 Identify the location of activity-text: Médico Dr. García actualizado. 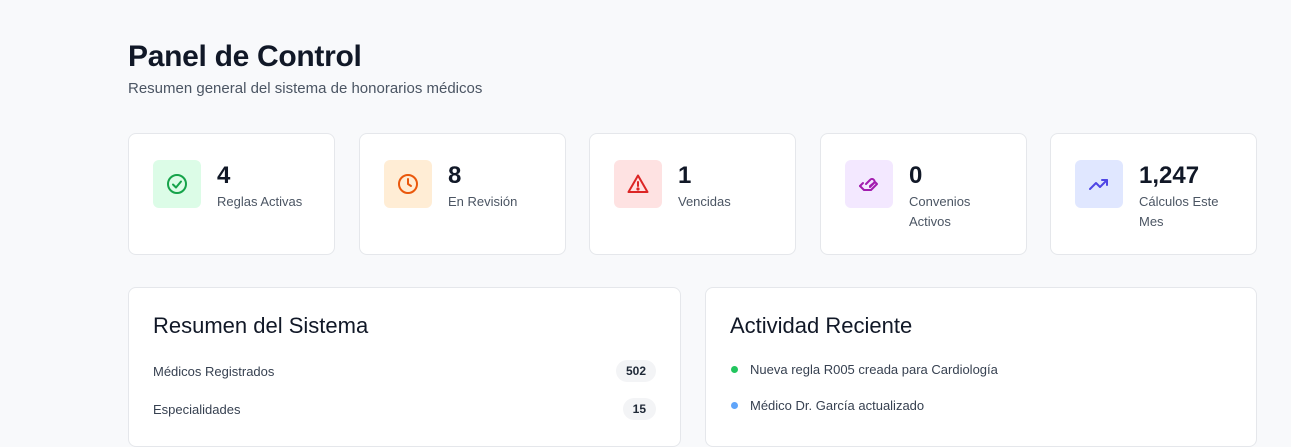
(837, 405).